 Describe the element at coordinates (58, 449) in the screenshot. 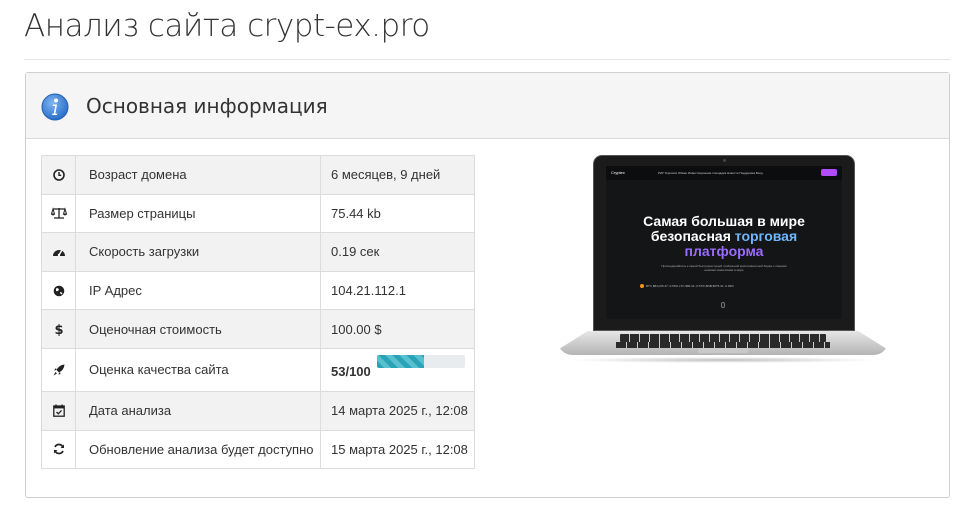

I see `refresh-icon` at that location.